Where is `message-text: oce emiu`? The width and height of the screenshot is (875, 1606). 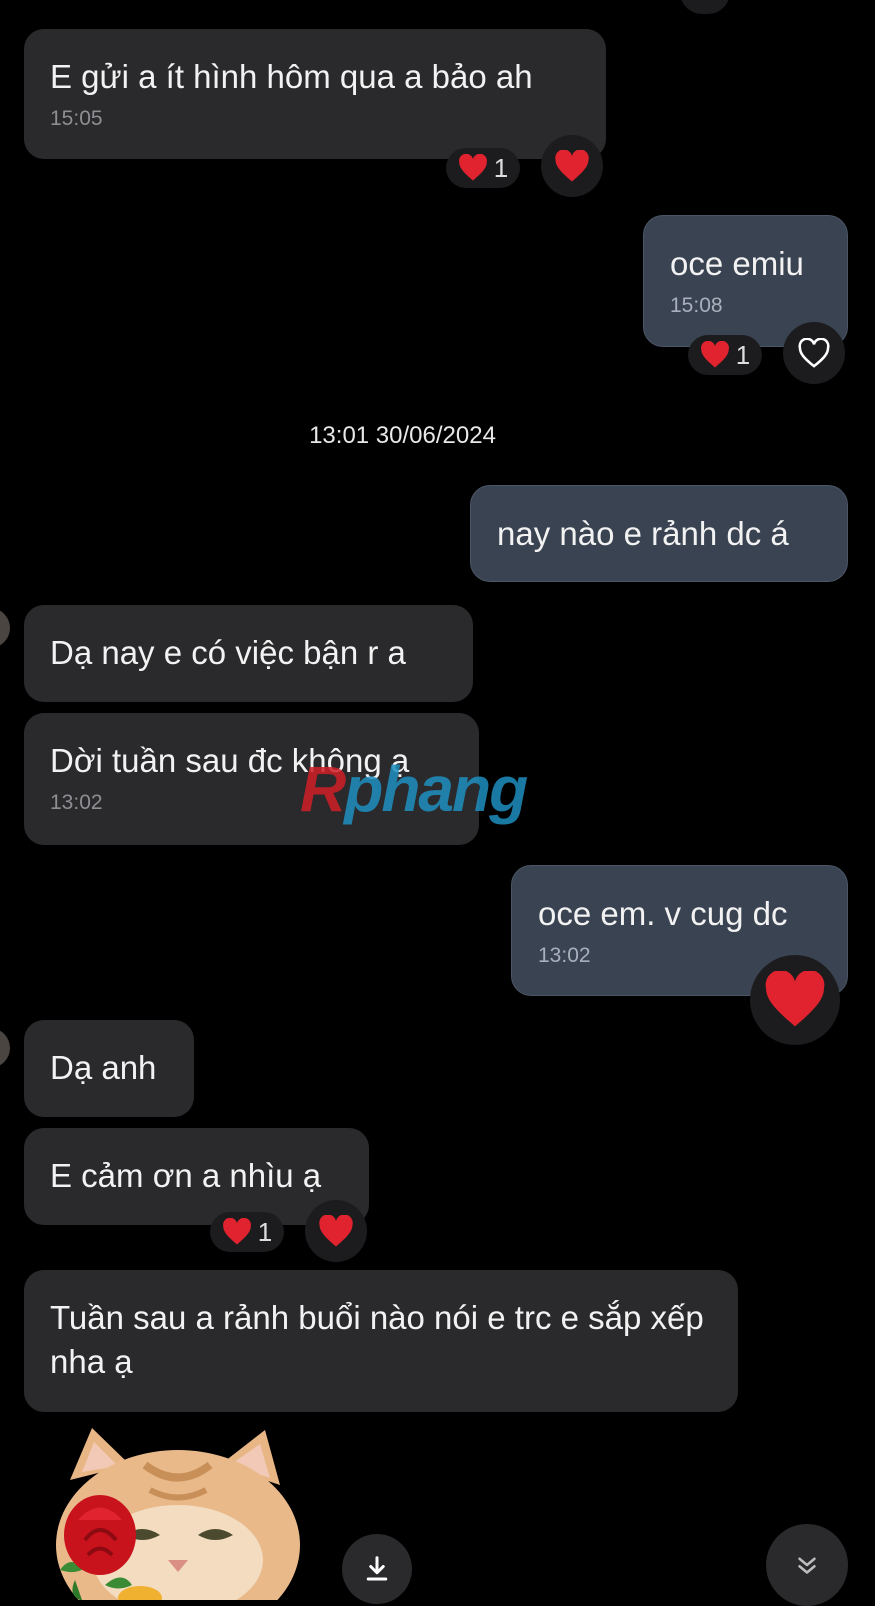
message-text: oce emiu is located at coordinates (737, 263).